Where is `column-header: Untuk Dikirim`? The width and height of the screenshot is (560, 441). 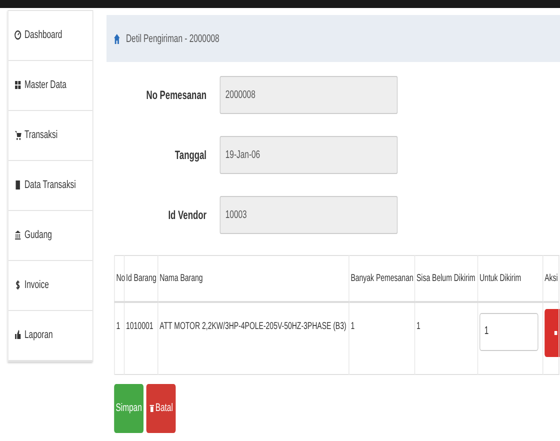 column-header: Untuk Dikirim is located at coordinates (510, 279).